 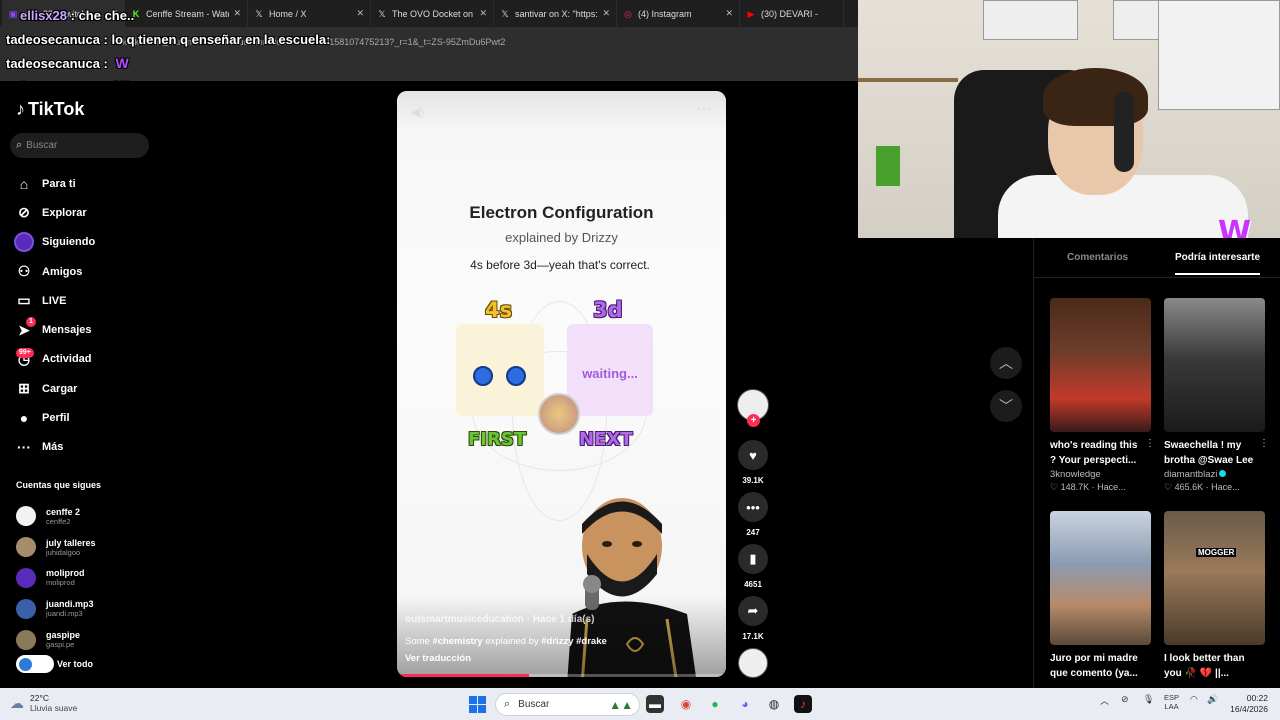 What do you see at coordinates (24, 300) in the screenshot?
I see `live-icon: ▭` at bounding box center [24, 300].